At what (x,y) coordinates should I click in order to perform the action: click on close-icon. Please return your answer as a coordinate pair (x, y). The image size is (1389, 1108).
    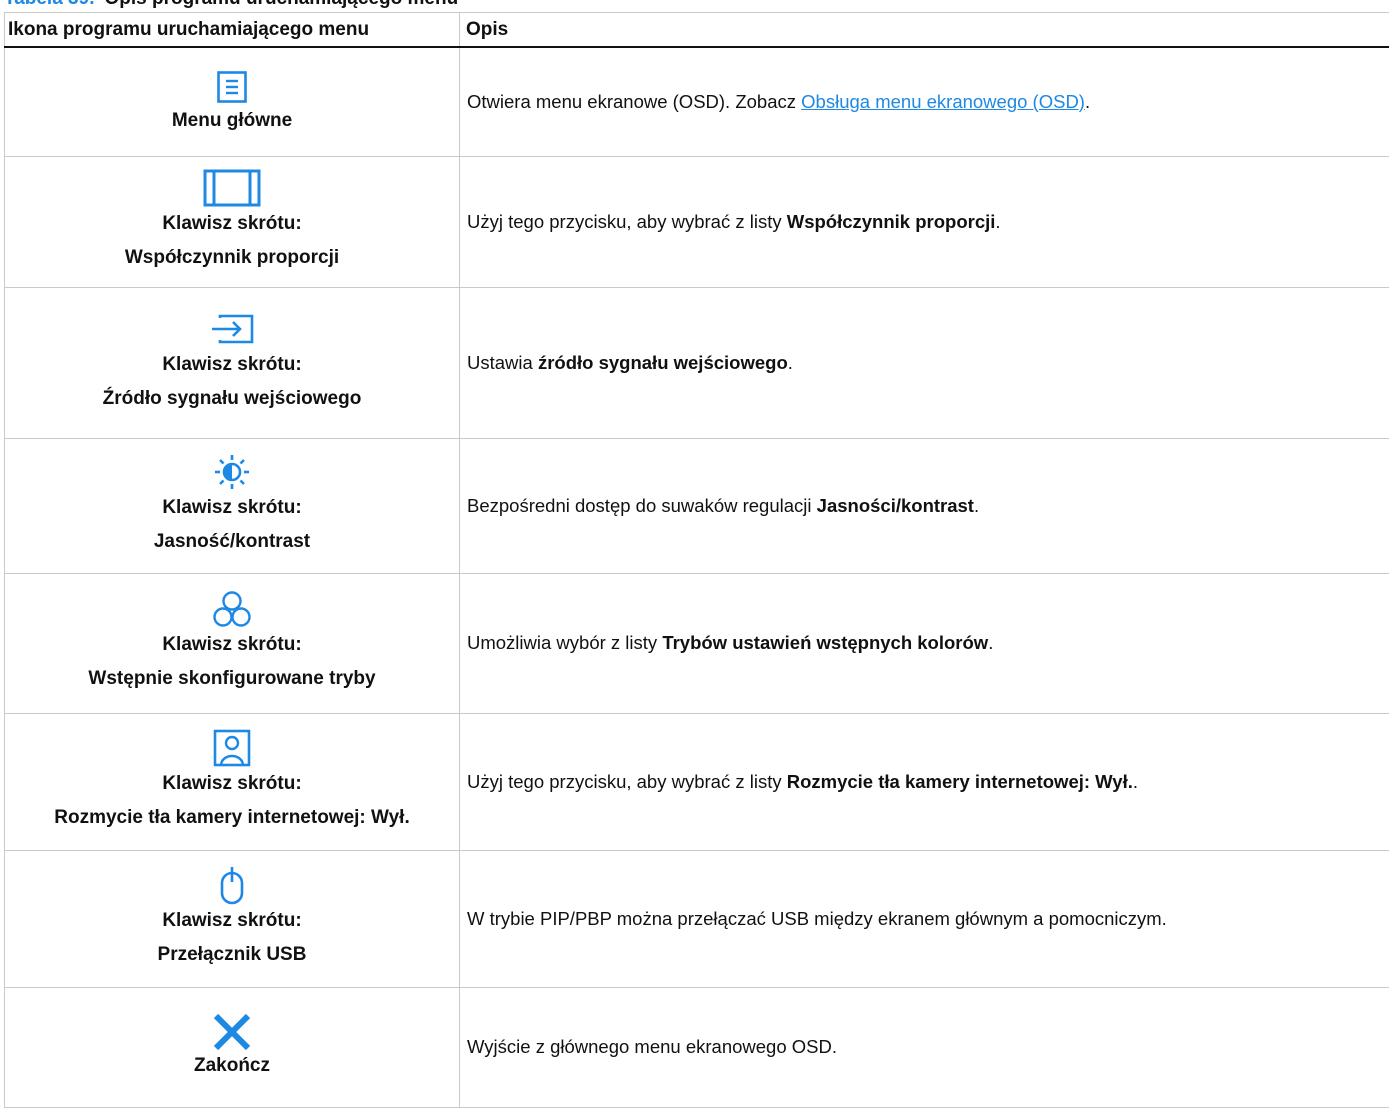
    Looking at the image, I should click on (232, 1032).